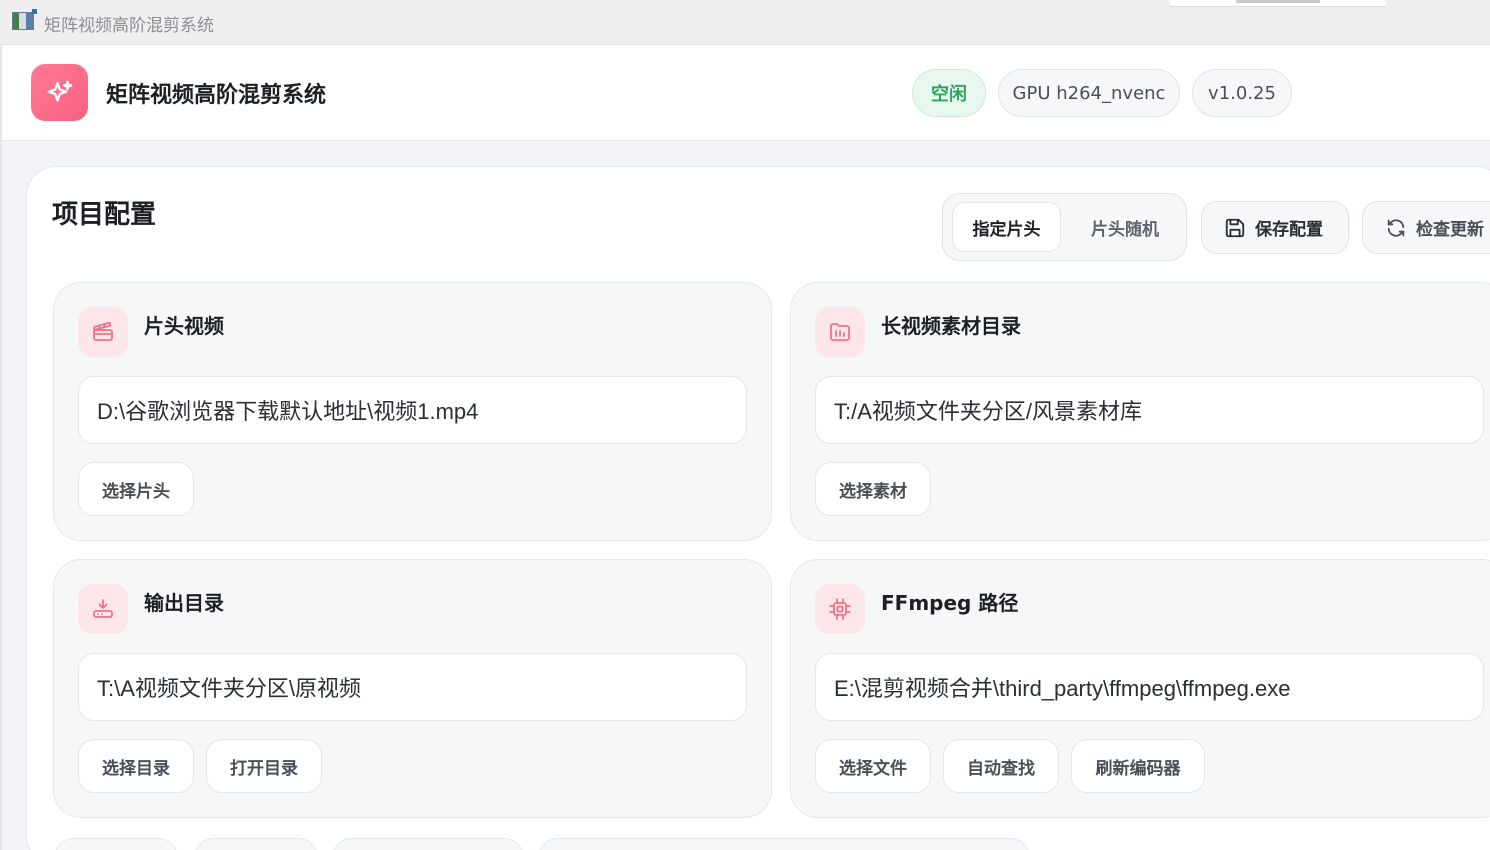  I want to click on gpu-badge: GPU h264_nvenc, so click(1089, 93).